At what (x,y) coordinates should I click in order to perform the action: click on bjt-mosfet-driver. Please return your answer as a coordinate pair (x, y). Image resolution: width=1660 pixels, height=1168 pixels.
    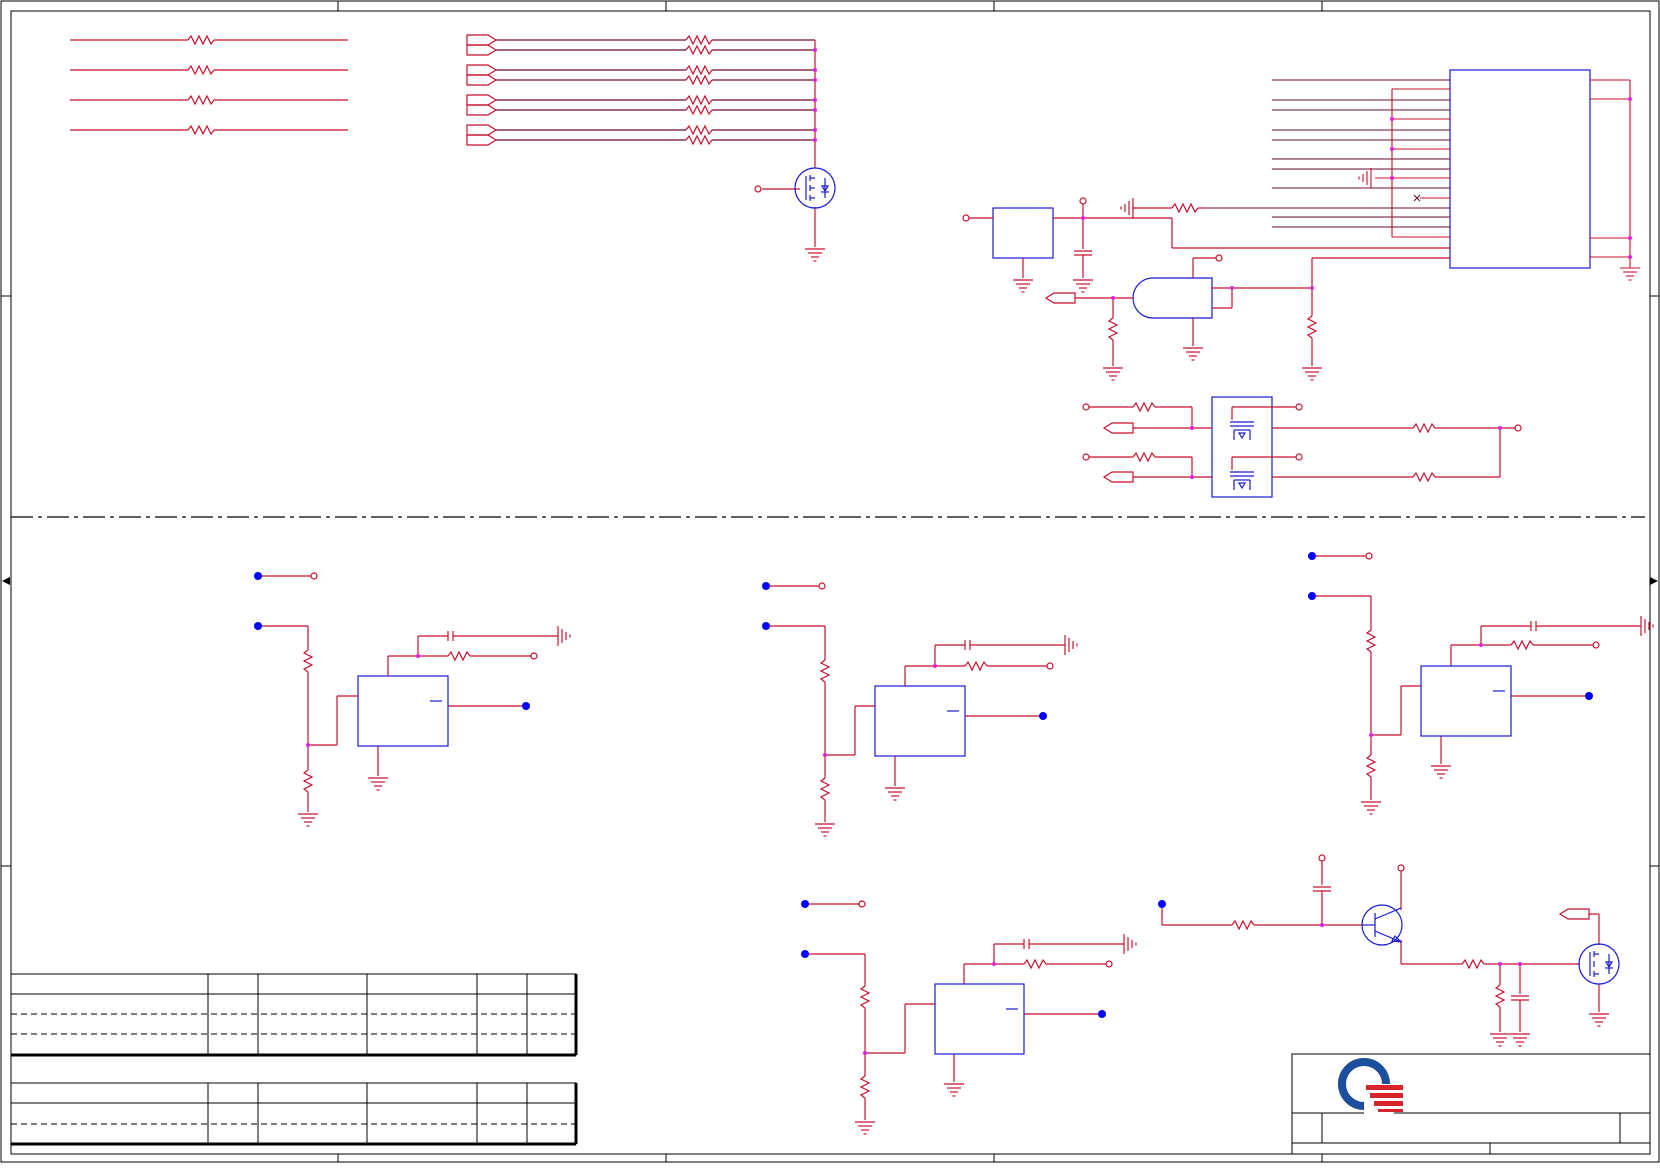
    Looking at the image, I should click on (1389, 950).